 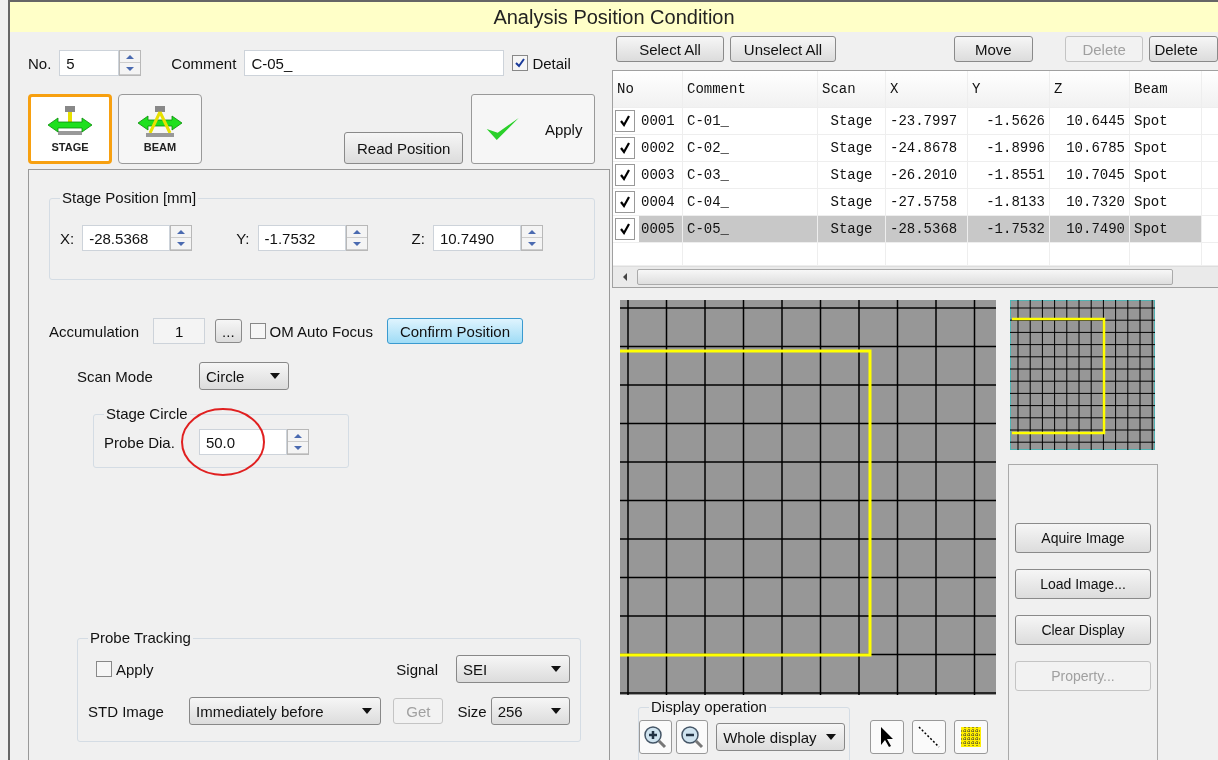 What do you see at coordinates (915, 276) in the screenshot?
I see `horizontal-scrollbar` at bounding box center [915, 276].